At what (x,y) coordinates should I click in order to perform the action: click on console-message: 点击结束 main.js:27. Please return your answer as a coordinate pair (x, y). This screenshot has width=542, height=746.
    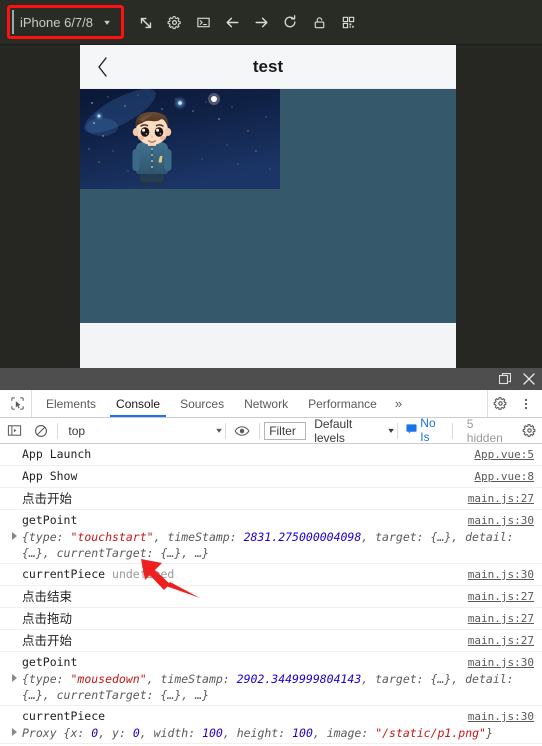
    Looking at the image, I should click on (271, 597).